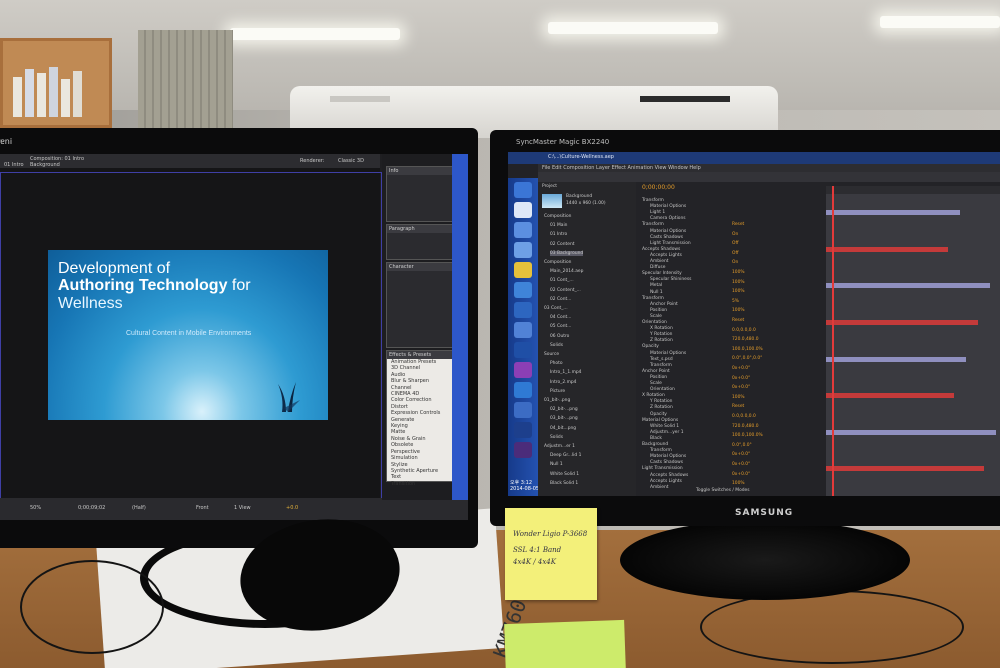  I want to click on taskbar-clock: 오후 3:12 2014-08-05, so click(524, 485).